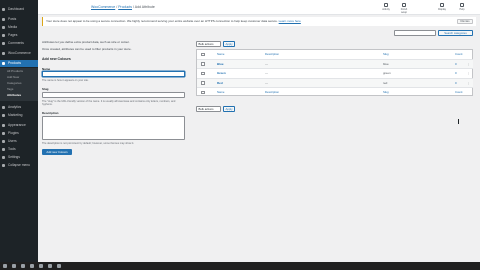  What do you see at coordinates (19, 125) in the screenshot?
I see `sidebar-item-appearance: Appearance` at bounding box center [19, 125].